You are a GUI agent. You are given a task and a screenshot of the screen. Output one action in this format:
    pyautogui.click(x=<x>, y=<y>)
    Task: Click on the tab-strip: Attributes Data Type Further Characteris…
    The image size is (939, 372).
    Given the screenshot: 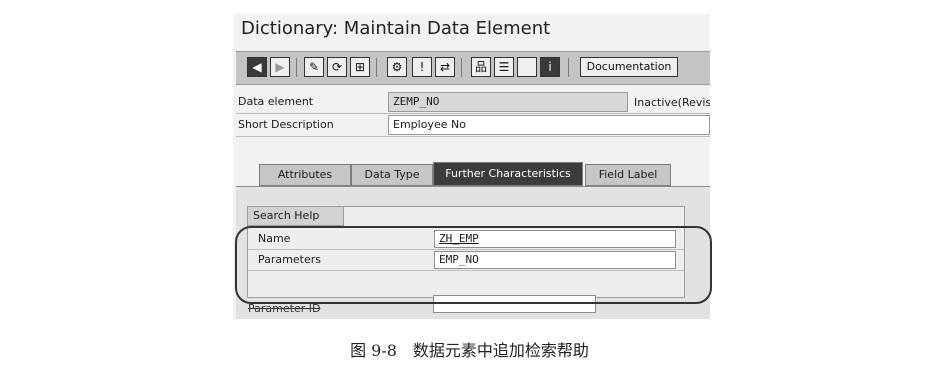 What is the action you would take?
    pyautogui.click(x=474, y=174)
    